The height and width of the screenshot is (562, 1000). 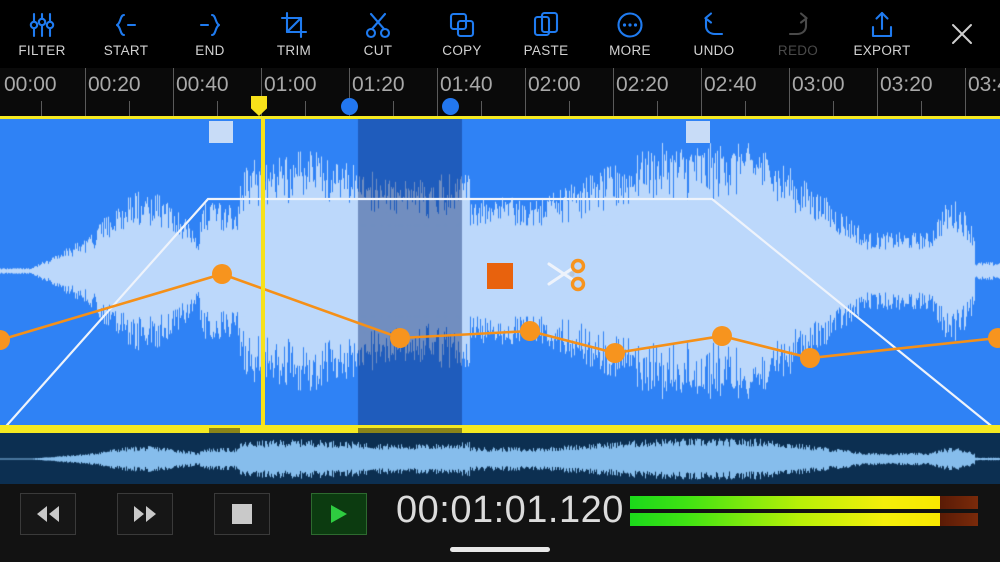 I want to click on stop-marker-button, so click(x=500, y=276).